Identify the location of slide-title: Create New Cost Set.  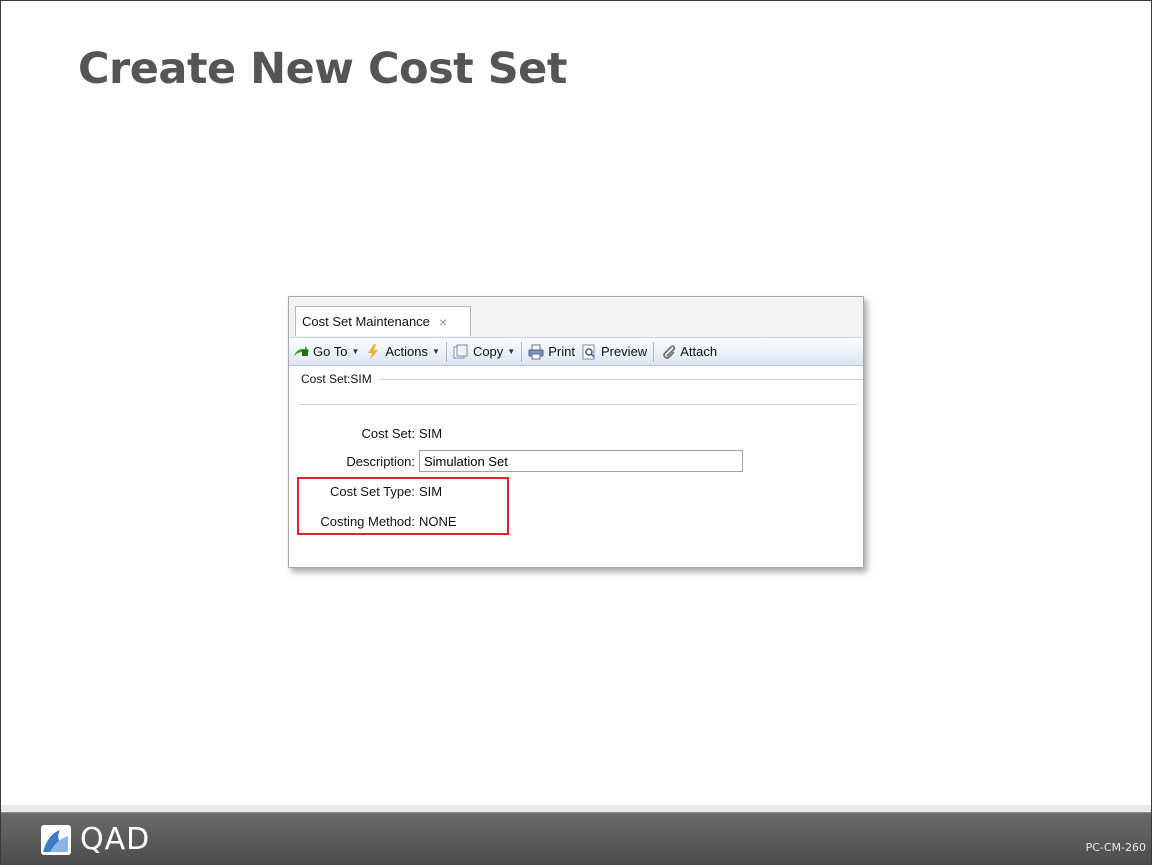
(322, 69).